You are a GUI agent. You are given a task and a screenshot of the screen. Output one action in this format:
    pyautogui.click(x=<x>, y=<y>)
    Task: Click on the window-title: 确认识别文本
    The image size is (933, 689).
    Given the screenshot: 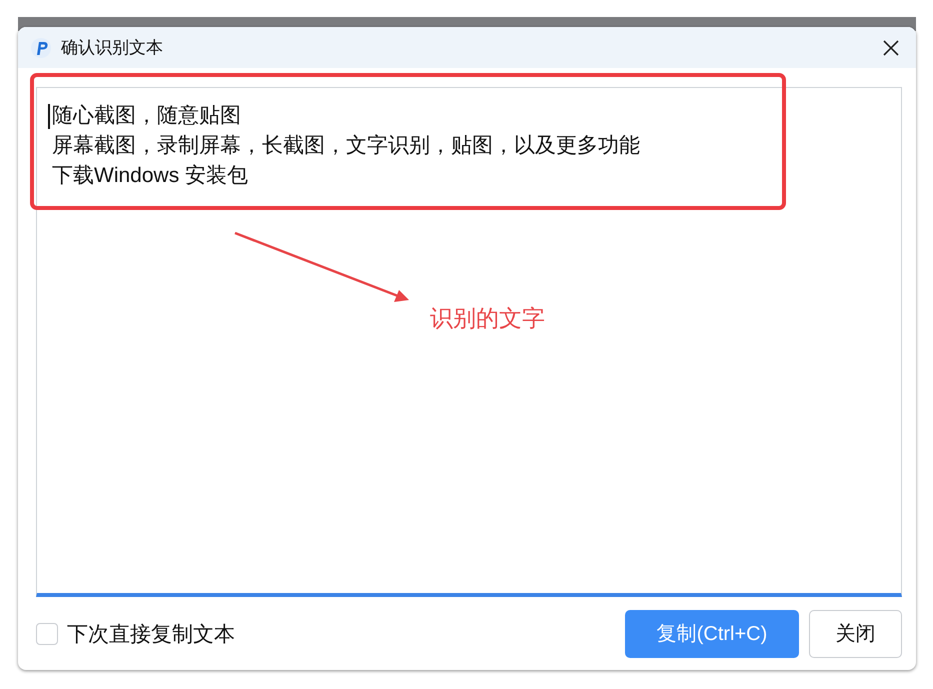 What is the action you would take?
    pyautogui.click(x=112, y=48)
    